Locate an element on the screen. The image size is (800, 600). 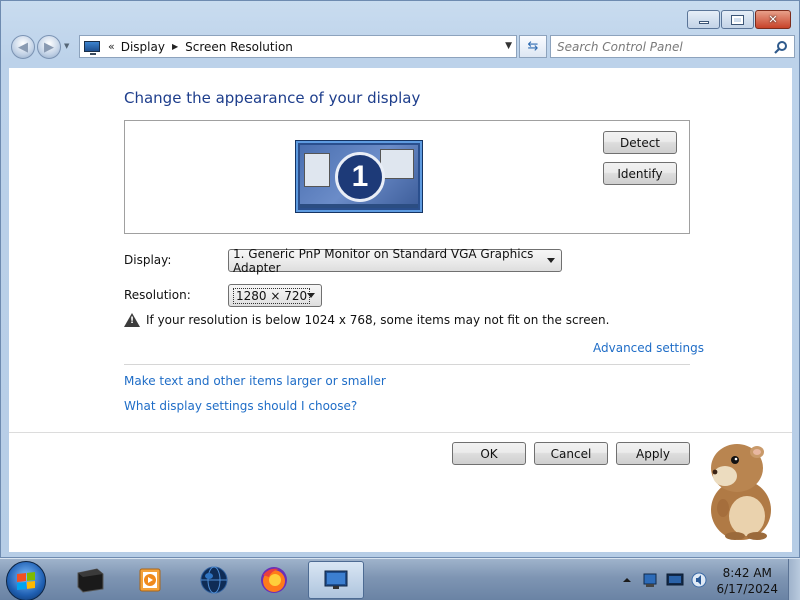
divider is located at coordinates (407, 364).